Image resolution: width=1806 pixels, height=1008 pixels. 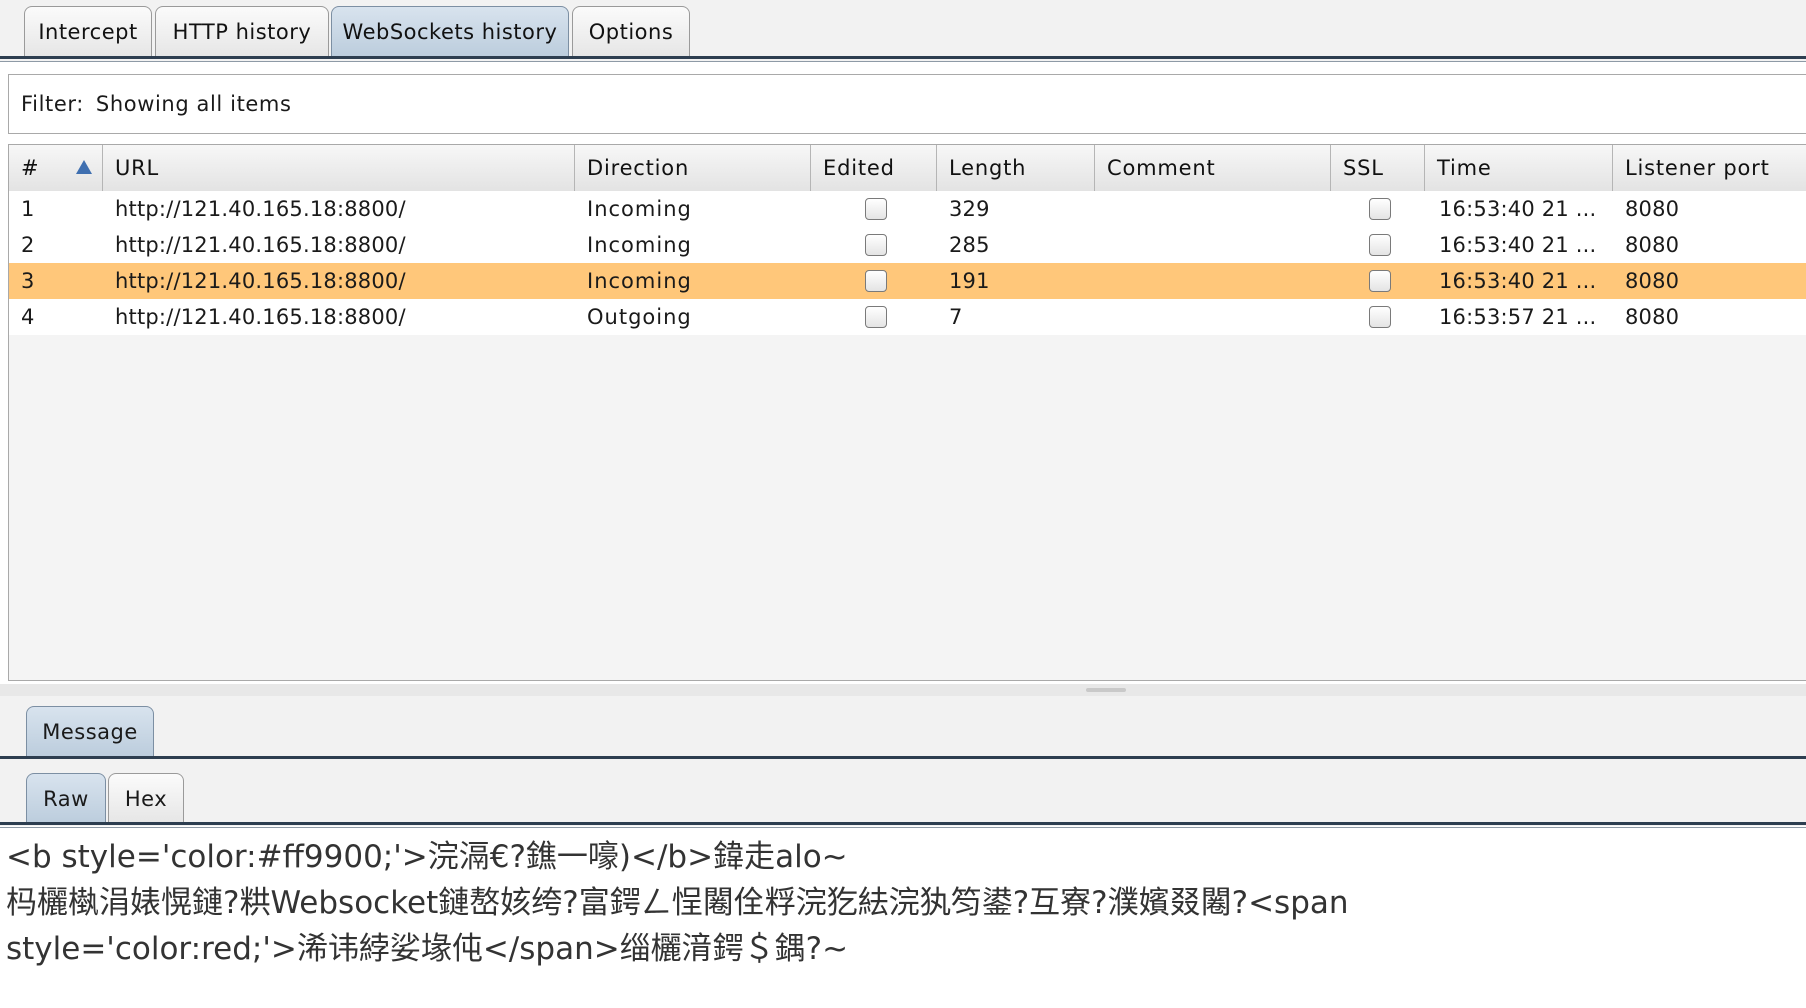 What do you see at coordinates (30, 168) in the screenshot?
I see `column-header-label: #` at bounding box center [30, 168].